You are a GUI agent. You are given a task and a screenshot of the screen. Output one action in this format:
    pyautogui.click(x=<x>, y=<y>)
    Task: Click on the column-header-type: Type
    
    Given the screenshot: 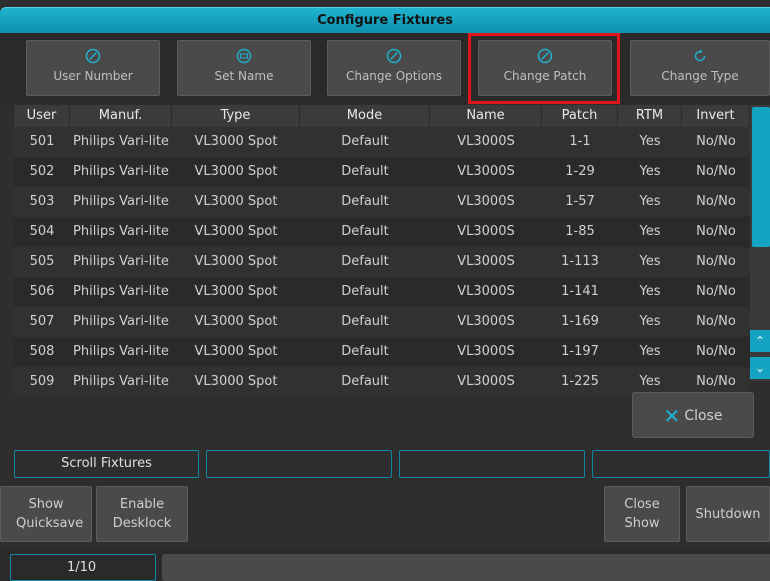 What is the action you would take?
    pyautogui.click(x=236, y=116)
    